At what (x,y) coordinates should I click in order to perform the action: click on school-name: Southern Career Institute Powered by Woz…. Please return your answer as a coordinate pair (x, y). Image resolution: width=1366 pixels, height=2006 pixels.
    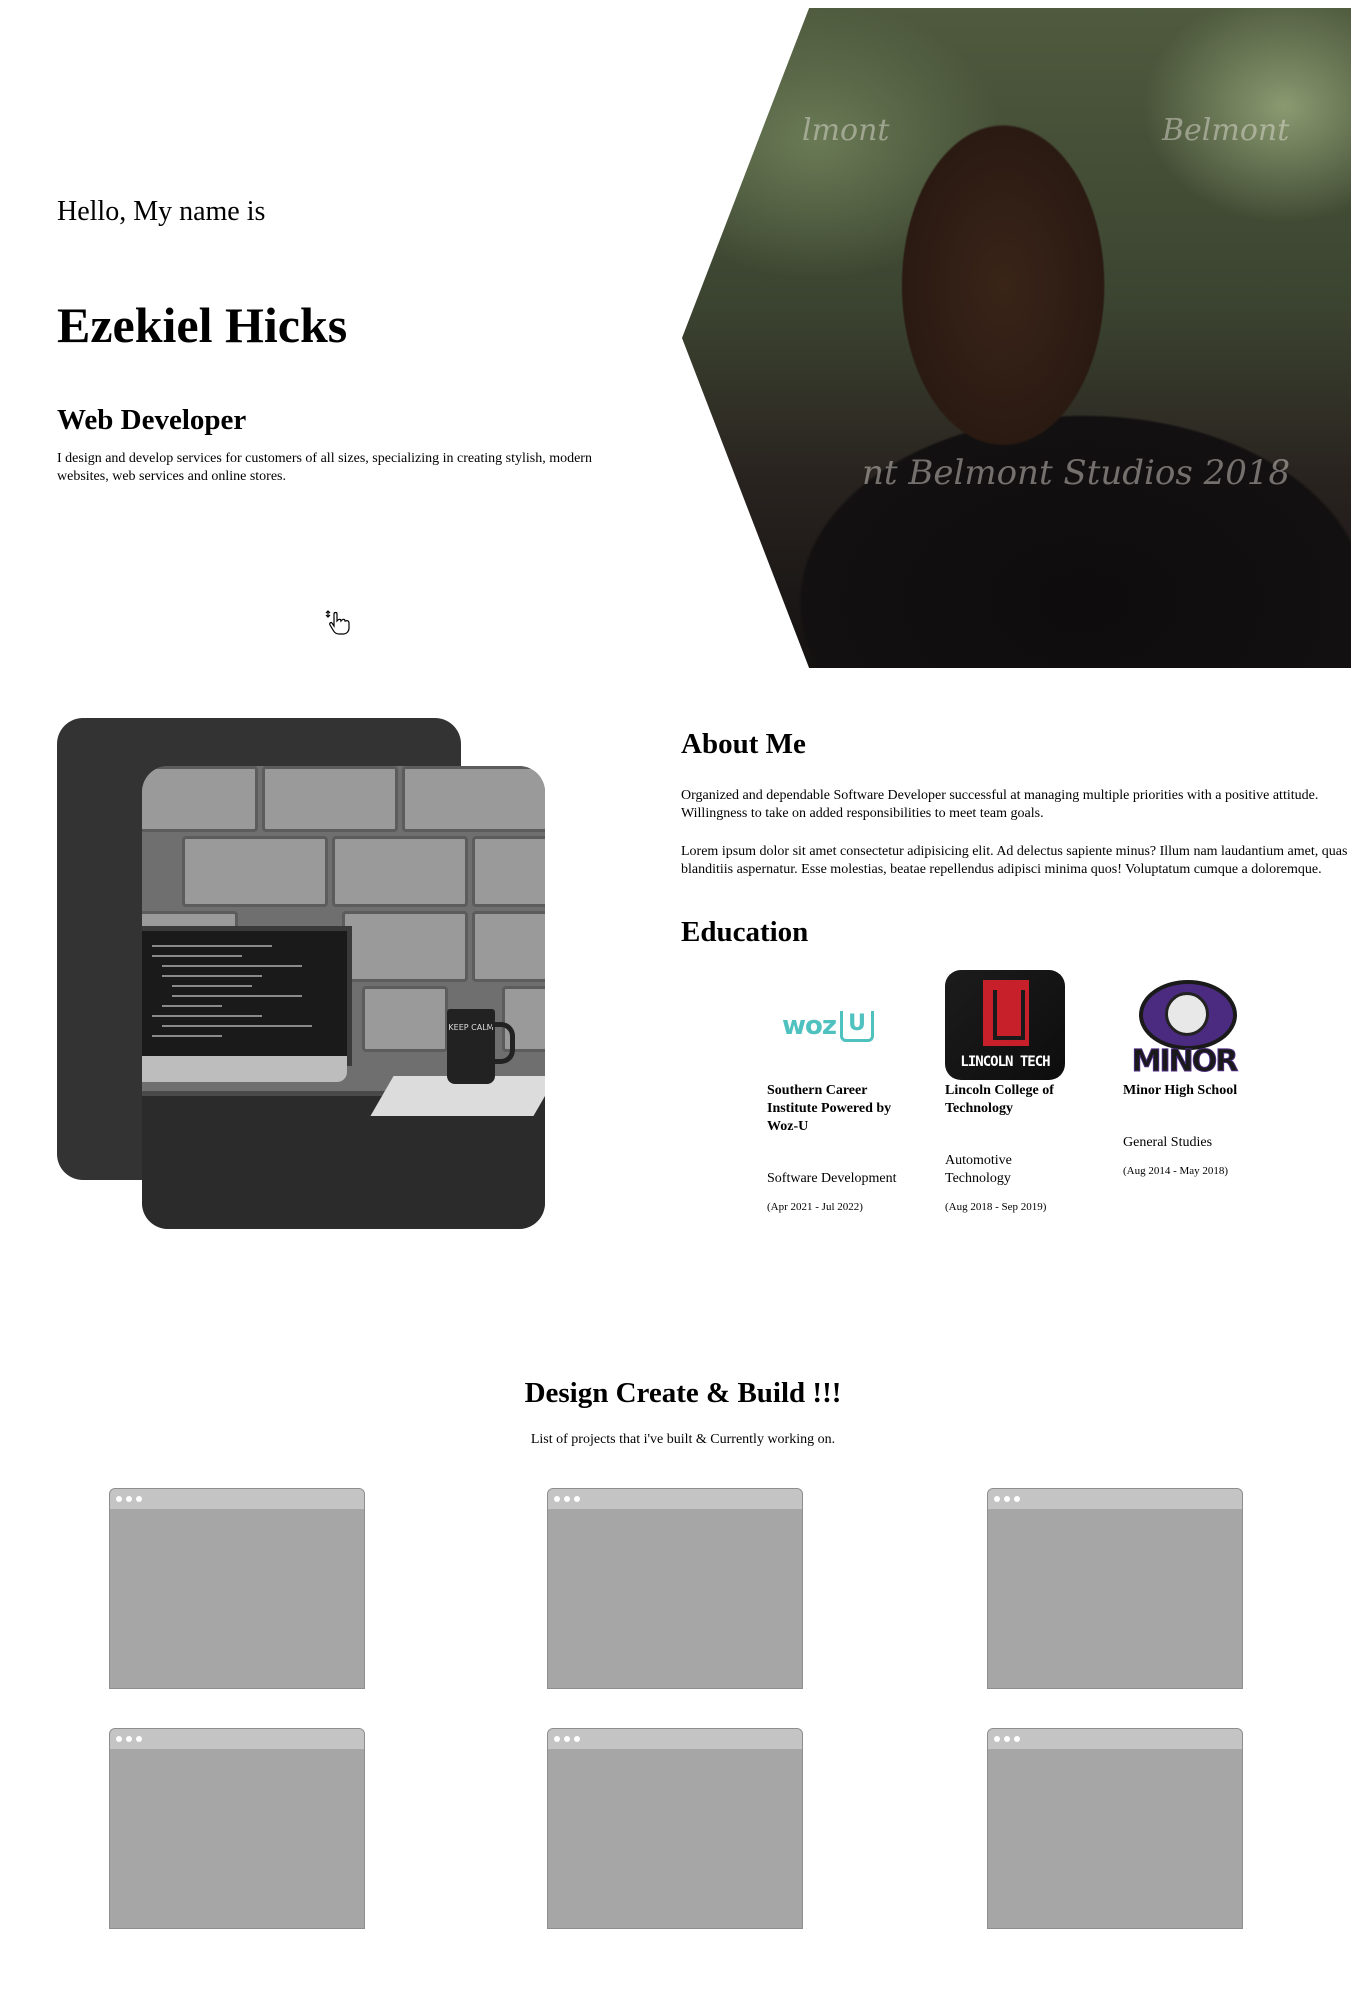
    Looking at the image, I should click on (829, 1108).